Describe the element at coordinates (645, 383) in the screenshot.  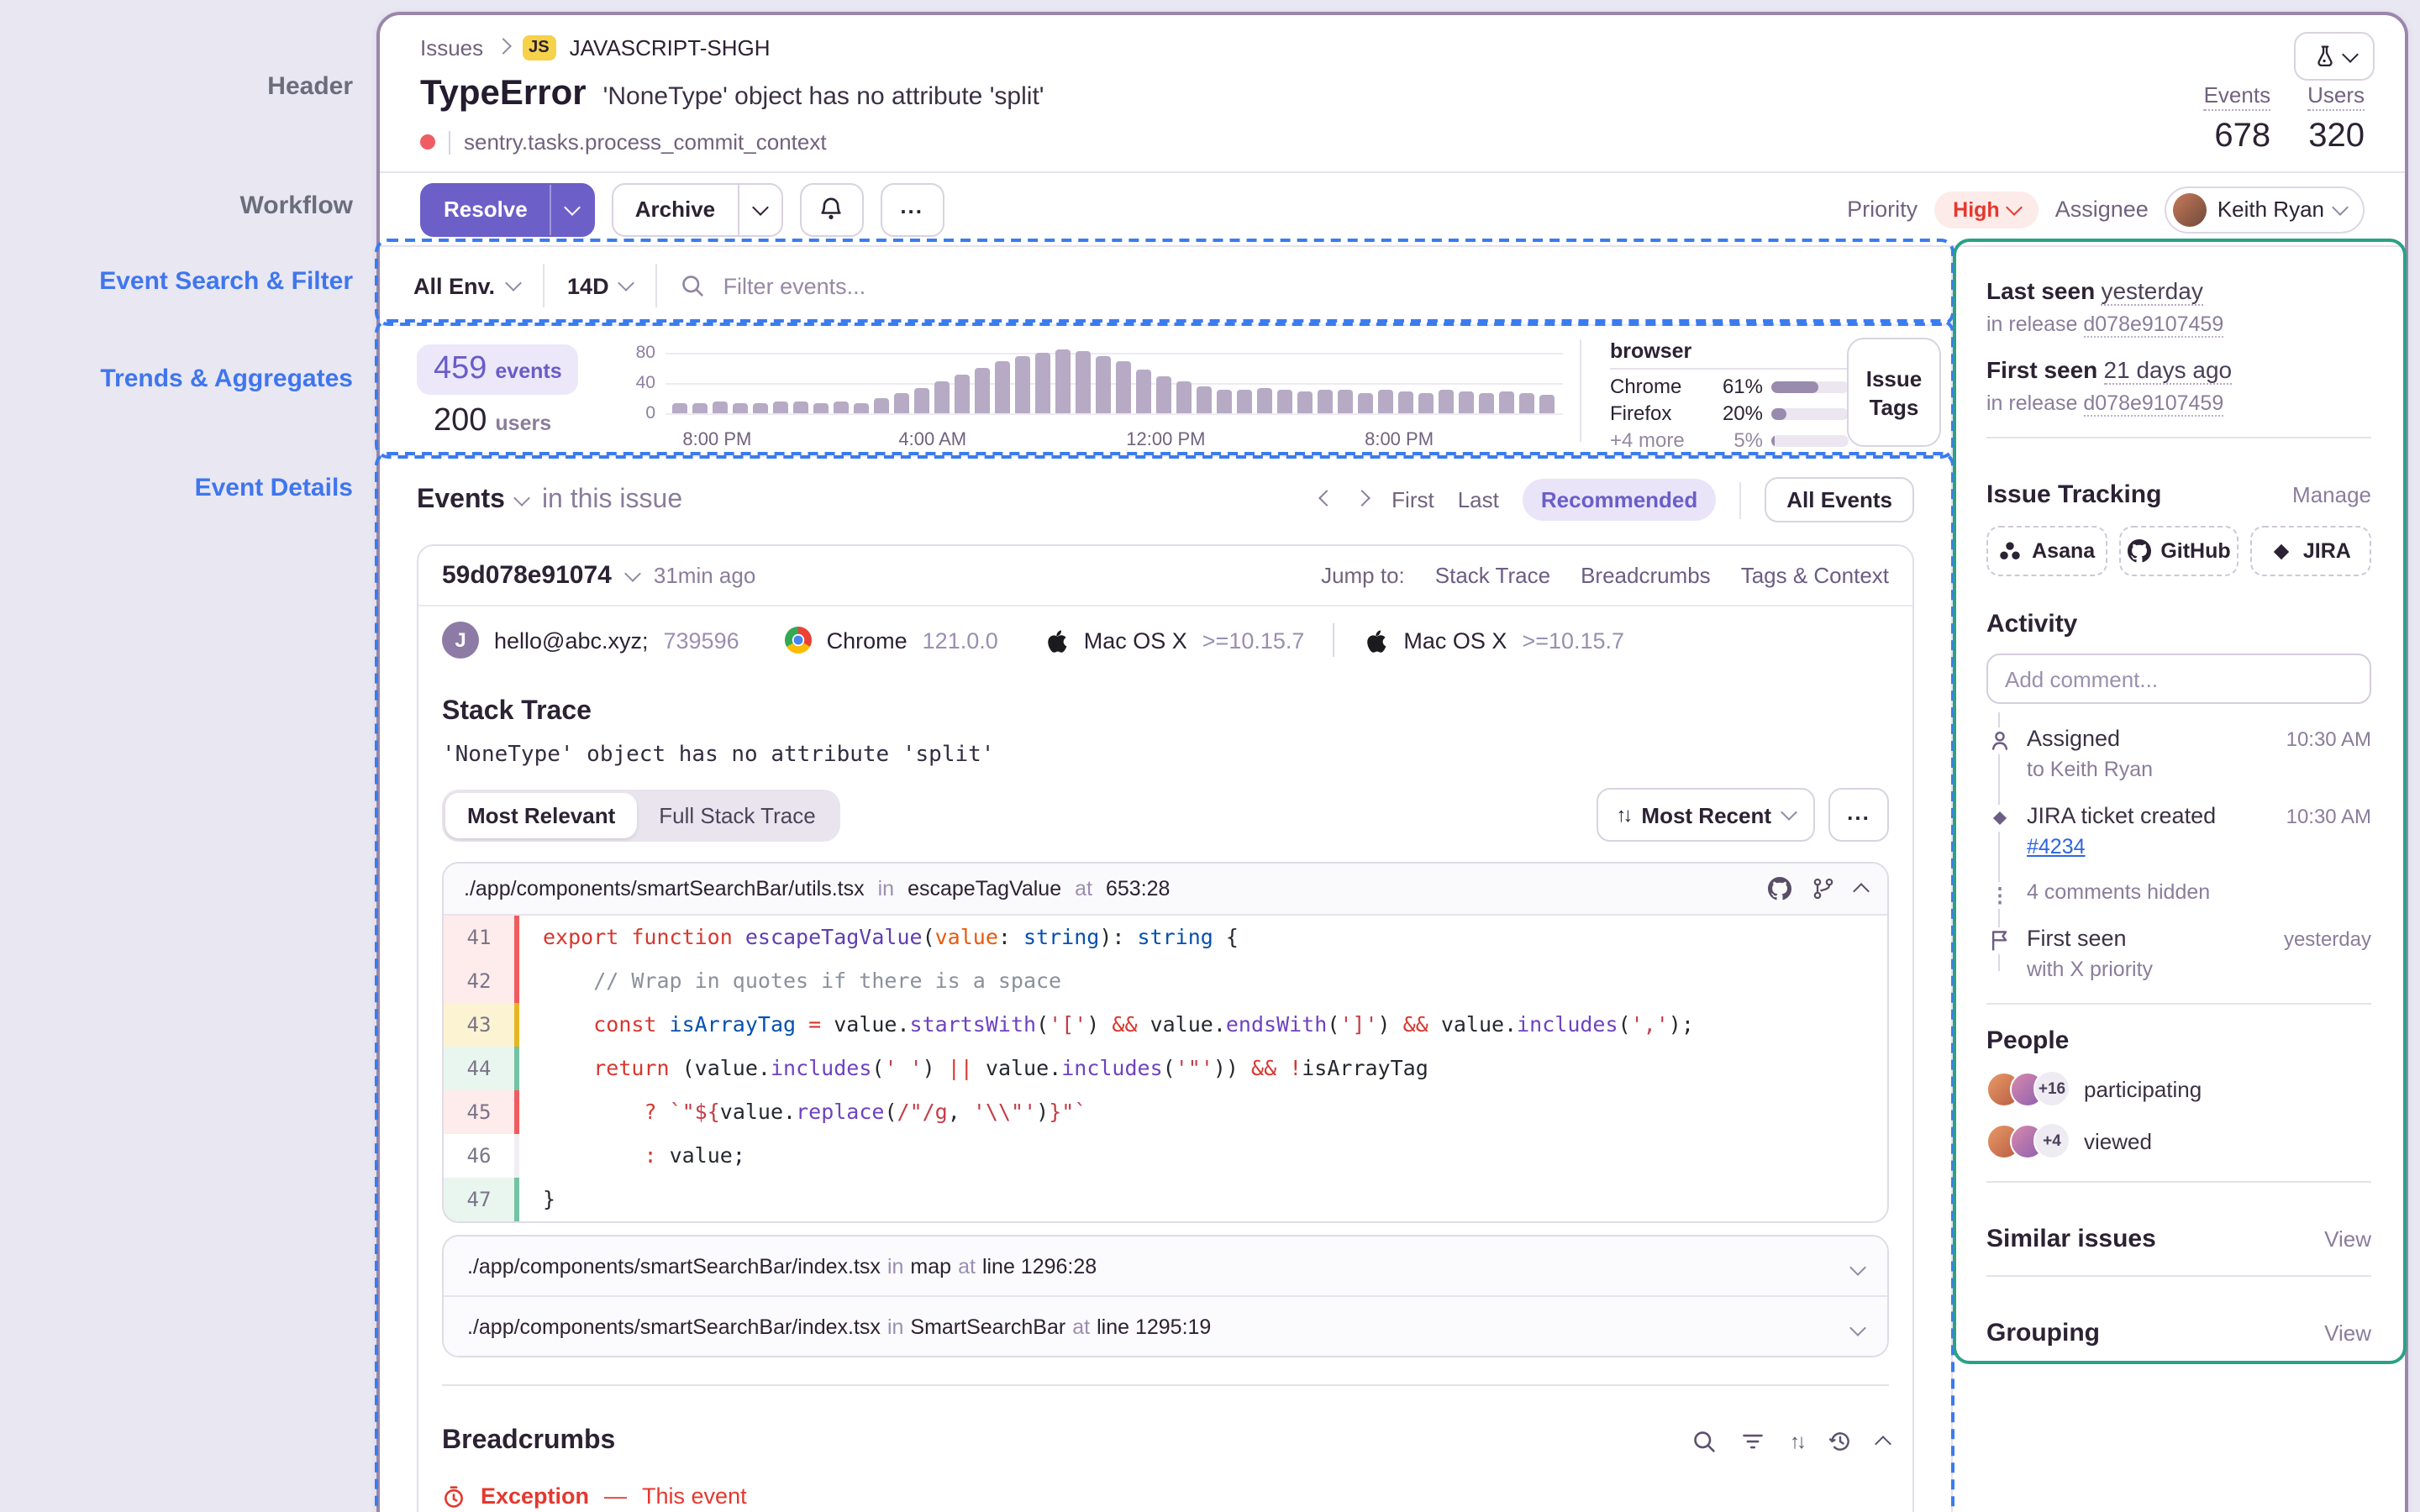
I see `y-tick-40: 40` at that location.